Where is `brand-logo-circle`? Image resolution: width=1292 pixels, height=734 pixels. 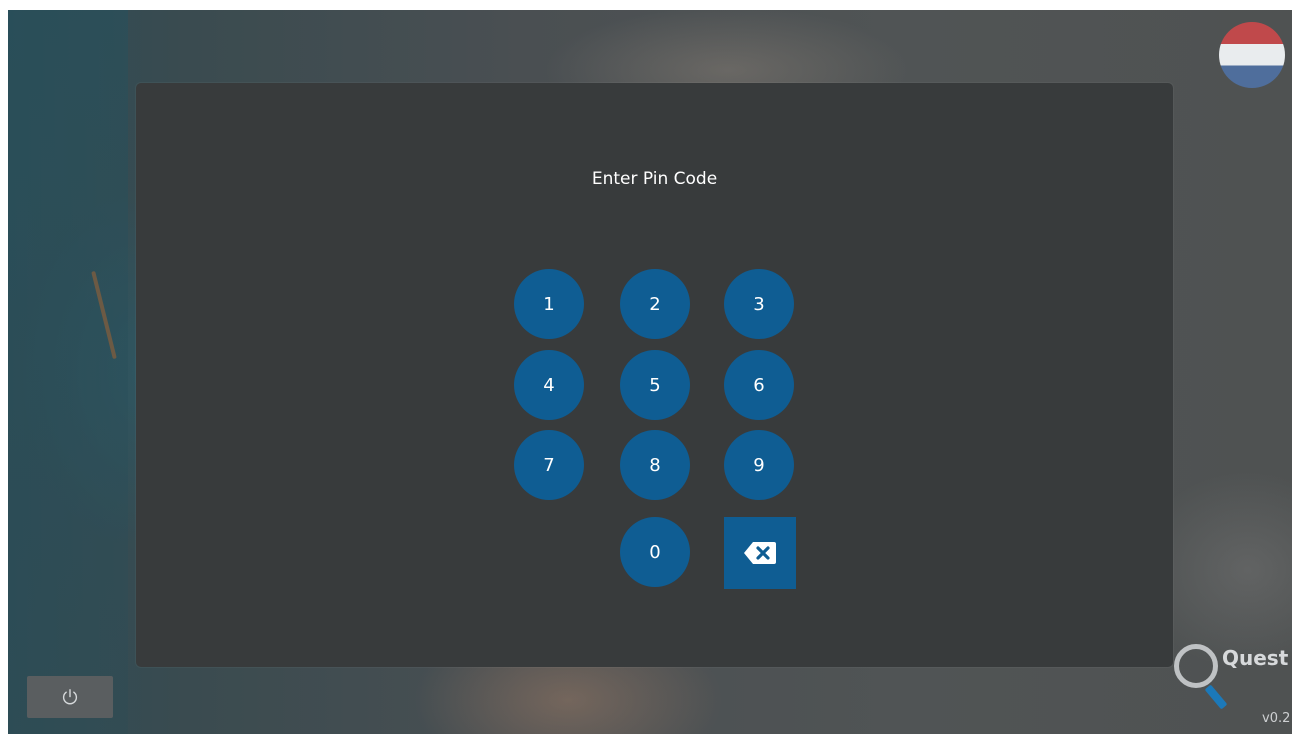
brand-logo-circle is located at coordinates (1196, 666).